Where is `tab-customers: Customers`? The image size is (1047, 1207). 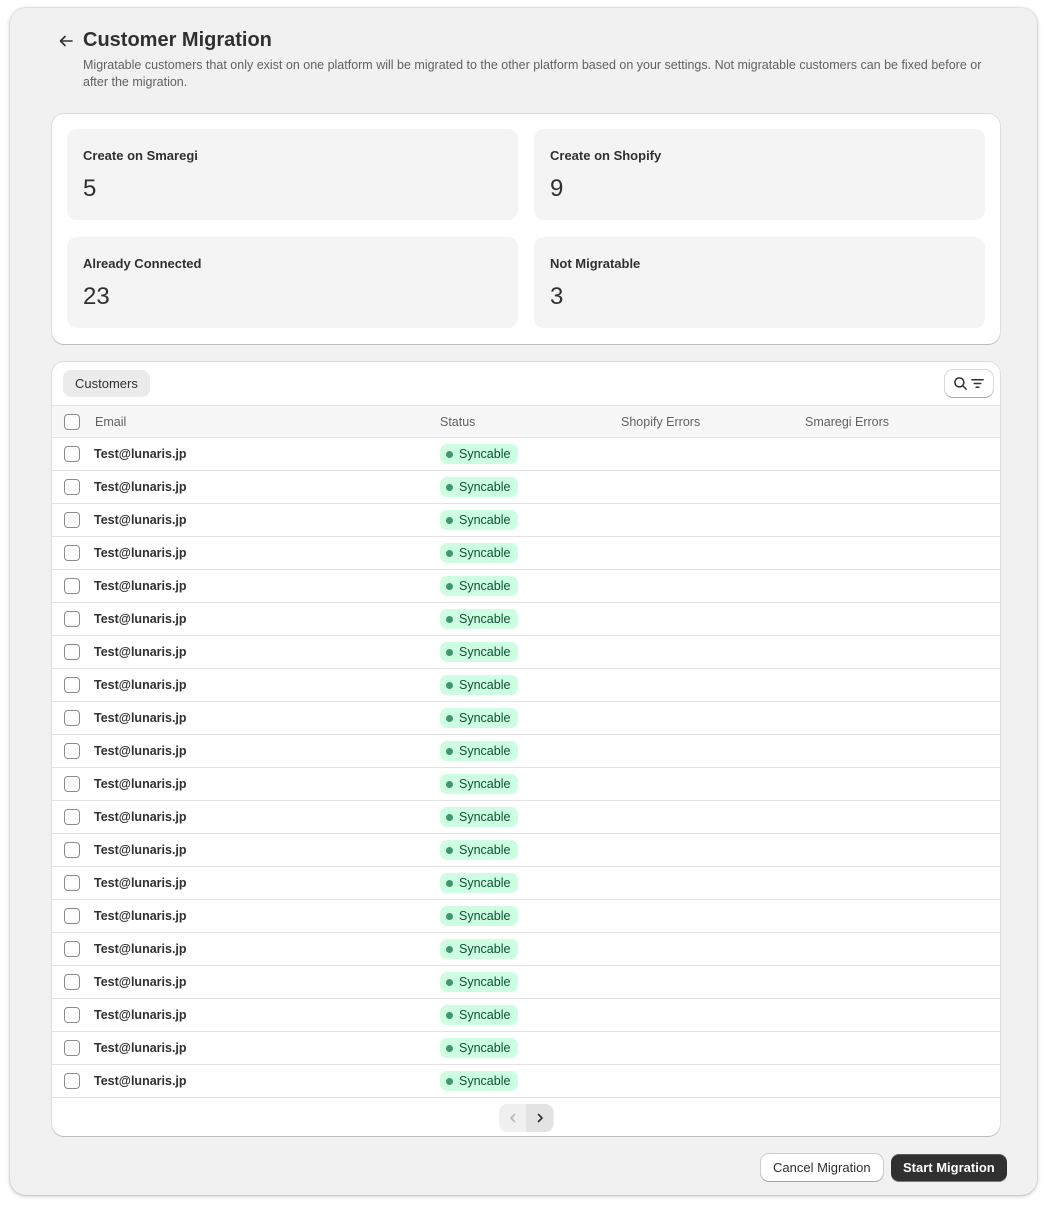 tab-customers: Customers is located at coordinates (106, 383).